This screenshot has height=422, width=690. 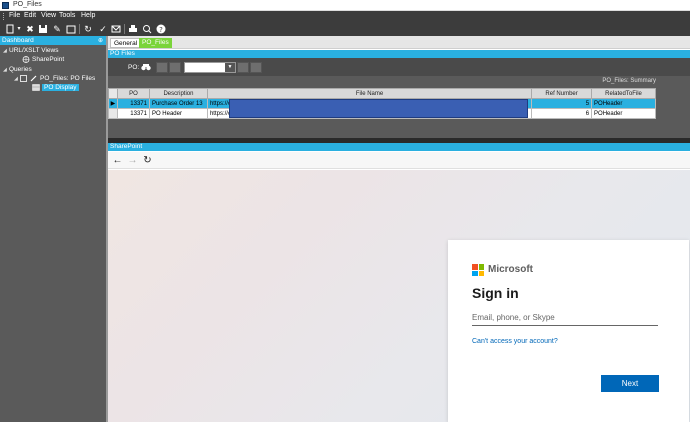 What do you see at coordinates (345, 16) in the screenshot?
I see `menu-bar: File Edit View Tools Help` at bounding box center [345, 16].